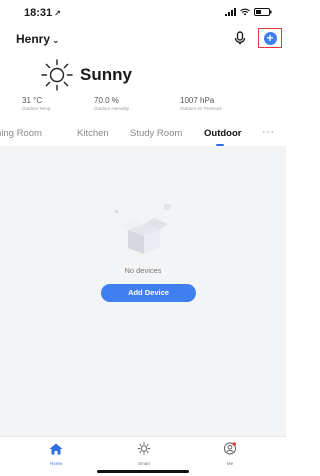 The width and height of the screenshot is (320, 476). What do you see at coordinates (268, 132) in the screenshot?
I see `more-tabs-icon: ···` at bounding box center [268, 132].